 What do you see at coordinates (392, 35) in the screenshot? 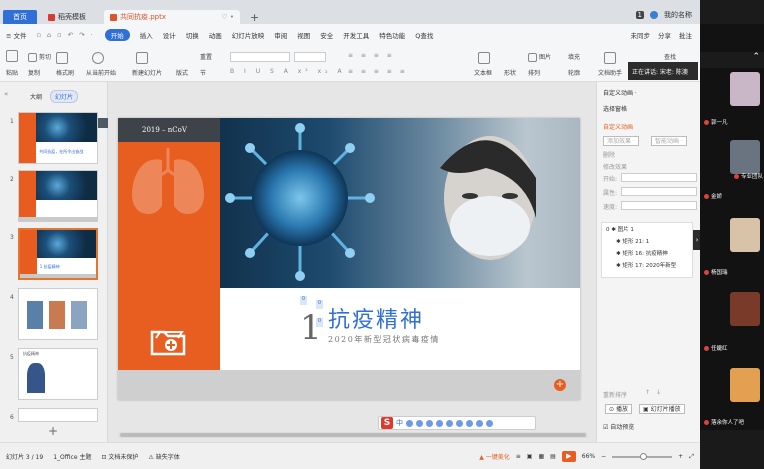
I see `menu-features: 特色功能` at bounding box center [392, 35].